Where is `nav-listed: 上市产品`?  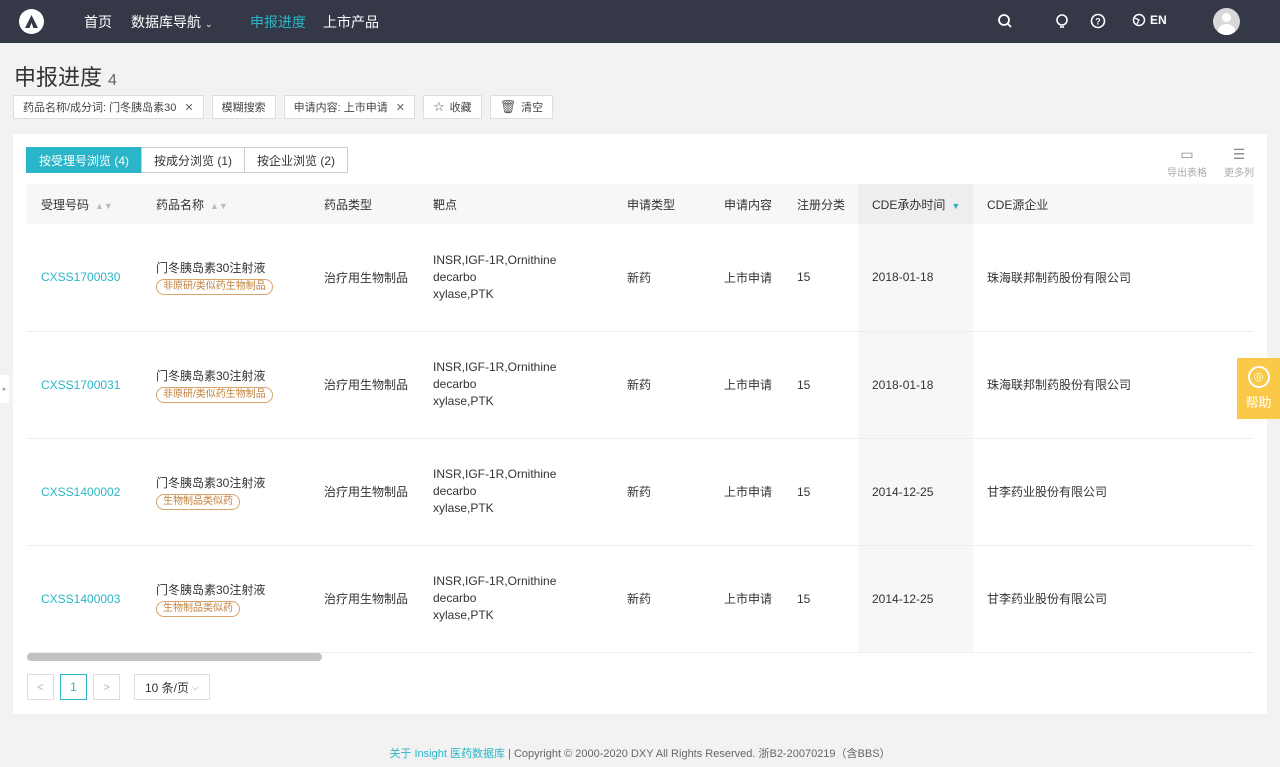
nav-listed: 上市产品 is located at coordinates (351, 22).